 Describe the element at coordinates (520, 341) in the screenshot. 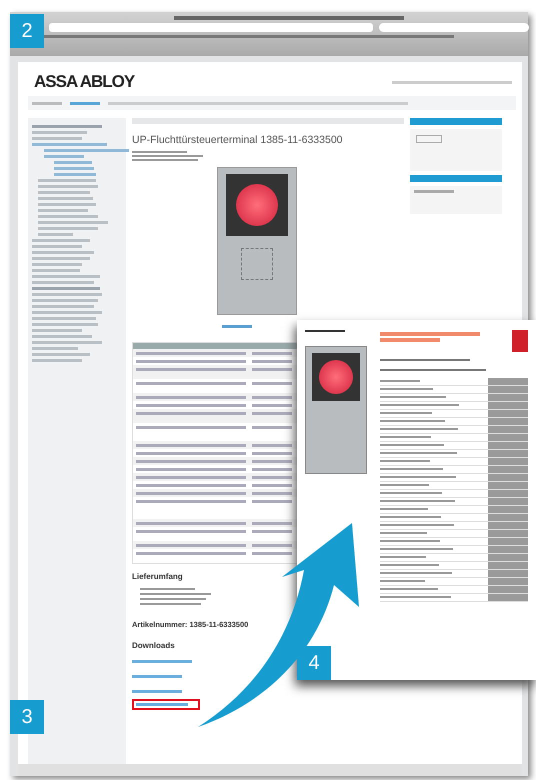

I see `brand-logo` at that location.